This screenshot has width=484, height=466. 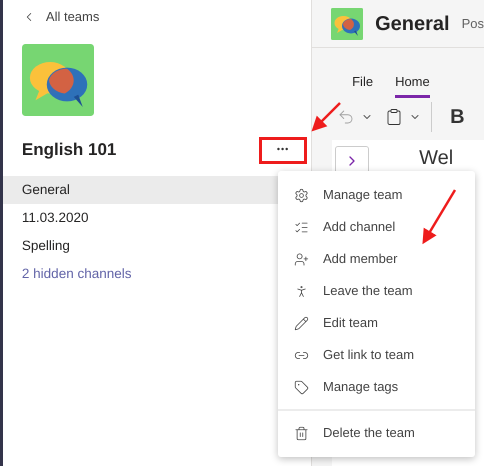 What do you see at coordinates (376, 291) in the screenshot?
I see `menu-item: Leave the team` at bounding box center [376, 291].